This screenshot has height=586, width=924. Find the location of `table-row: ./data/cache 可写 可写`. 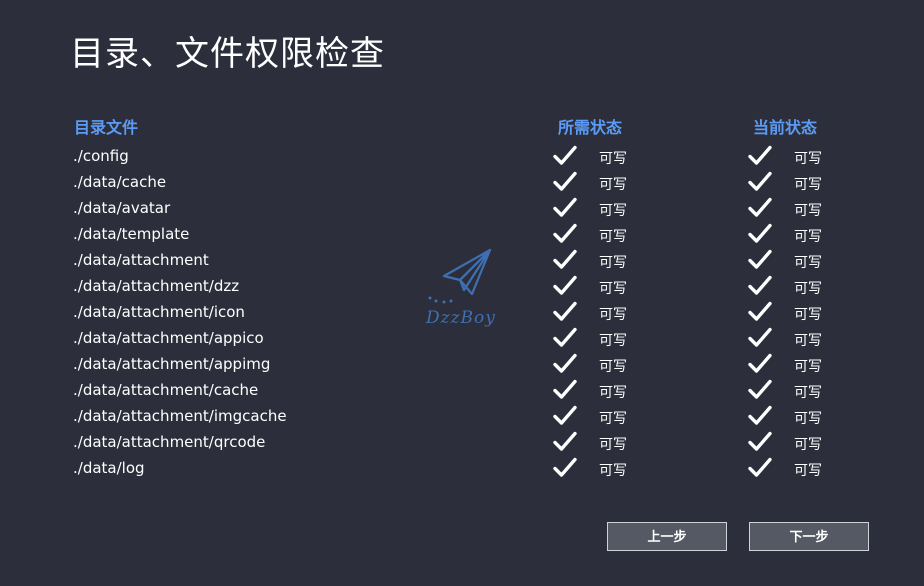

table-row: ./data/cache 可写 可写 is located at coordinates (462, 183).